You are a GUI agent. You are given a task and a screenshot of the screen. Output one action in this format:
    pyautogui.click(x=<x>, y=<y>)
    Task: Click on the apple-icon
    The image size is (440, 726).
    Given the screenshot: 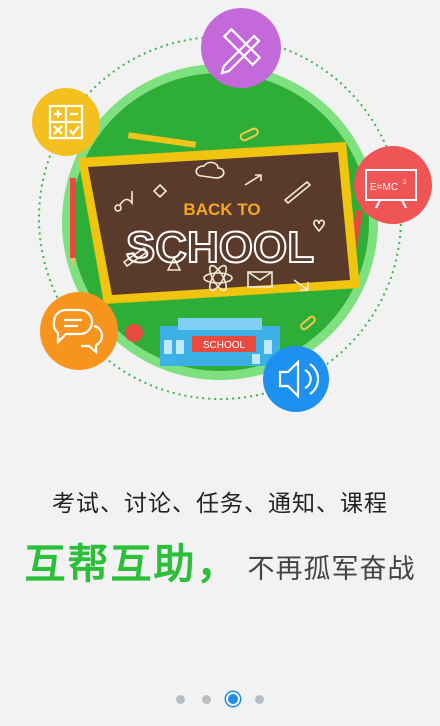 What is the action you would take?
    pyautogui.click(x=134, y=333)
    